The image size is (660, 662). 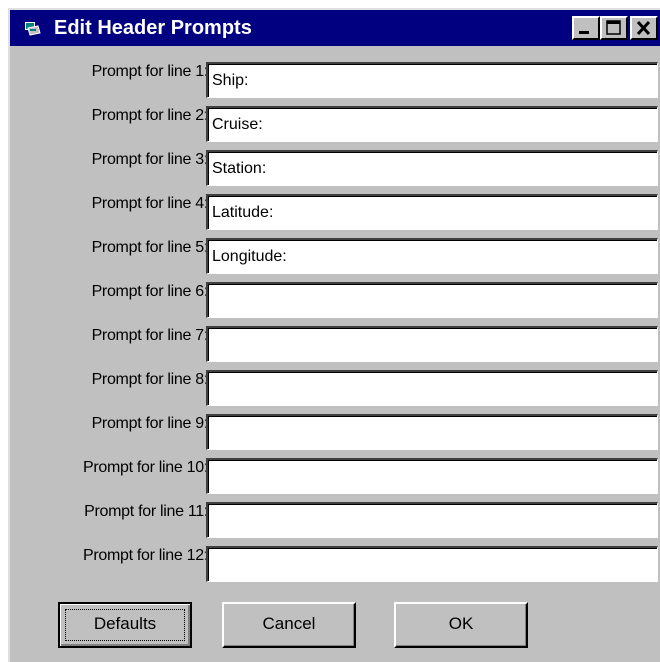 I want to click on cancel-button: Cancel, so click(x=289, y=625).